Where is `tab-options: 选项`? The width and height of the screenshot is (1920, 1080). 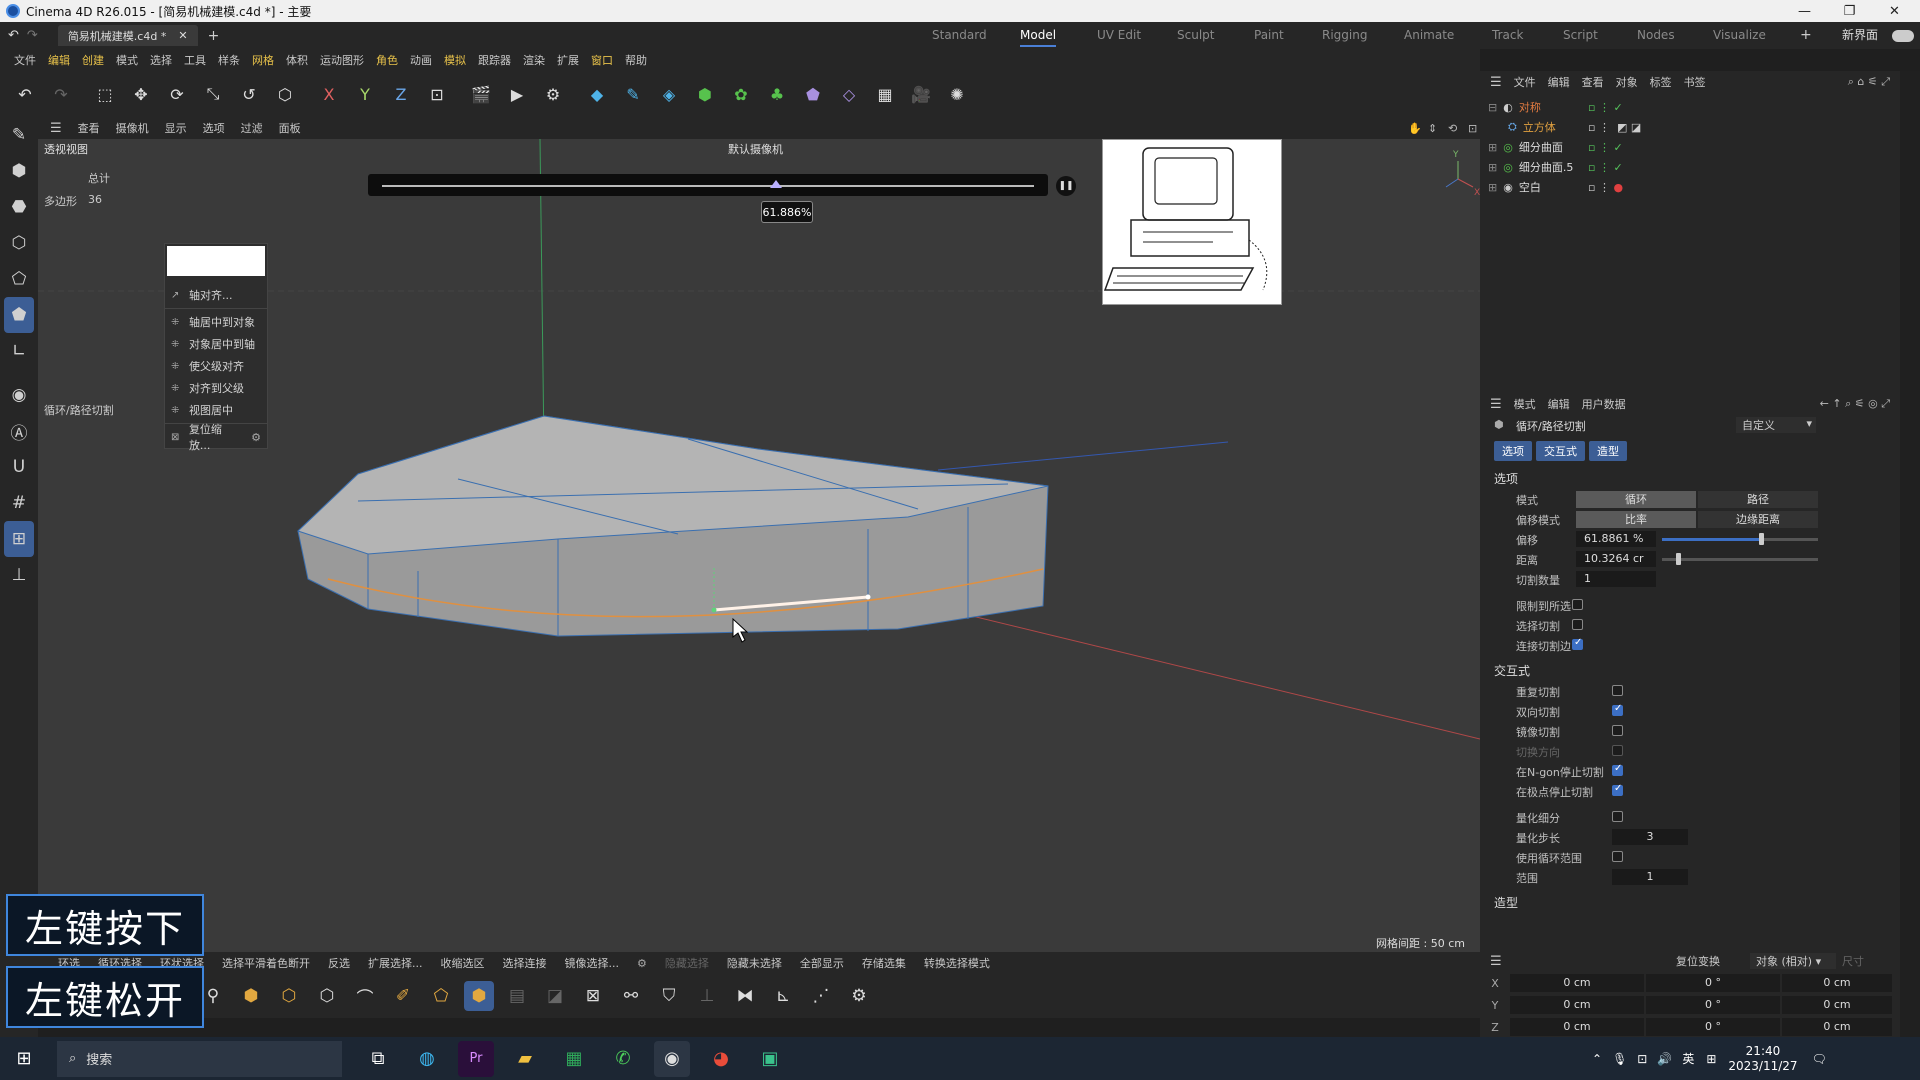
tab-options: 选项 is located at coordinates (1513, 451).